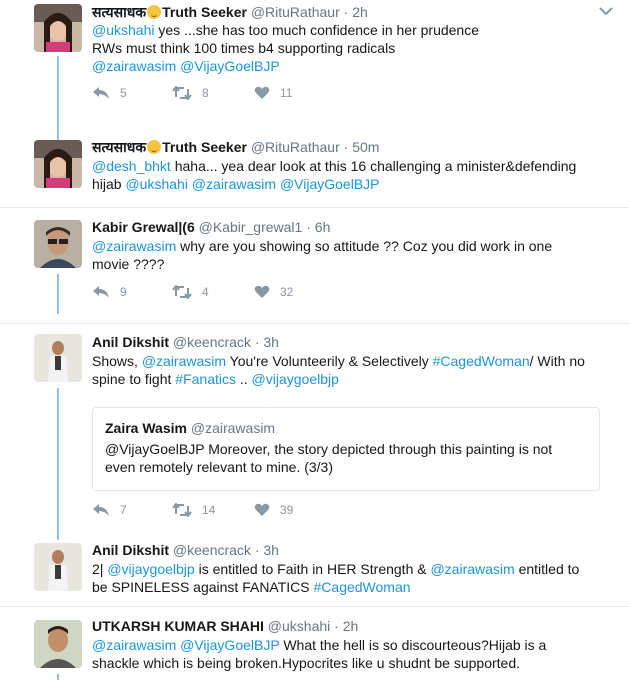  Describe the element at coordinates (146, 428) in the screenshot. I see `quoted-display-name: Zaira Wasim` at that location.